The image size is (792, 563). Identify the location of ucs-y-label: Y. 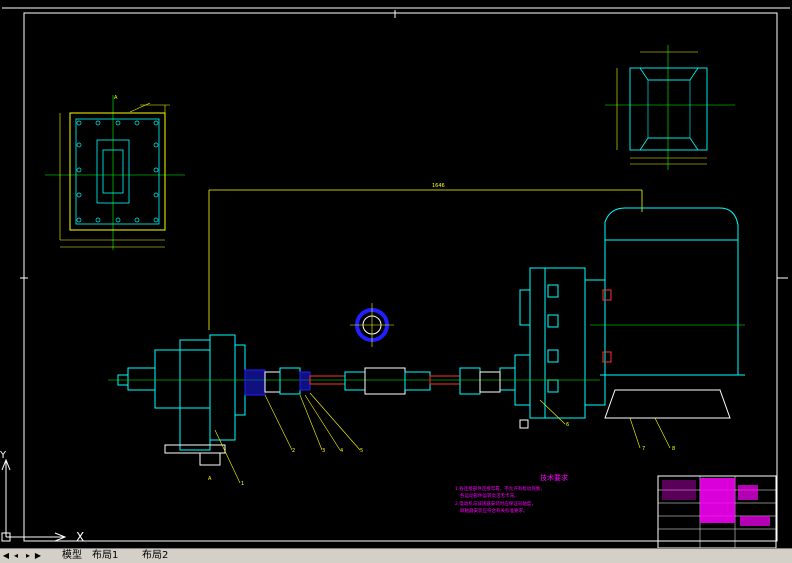
(3, 455).